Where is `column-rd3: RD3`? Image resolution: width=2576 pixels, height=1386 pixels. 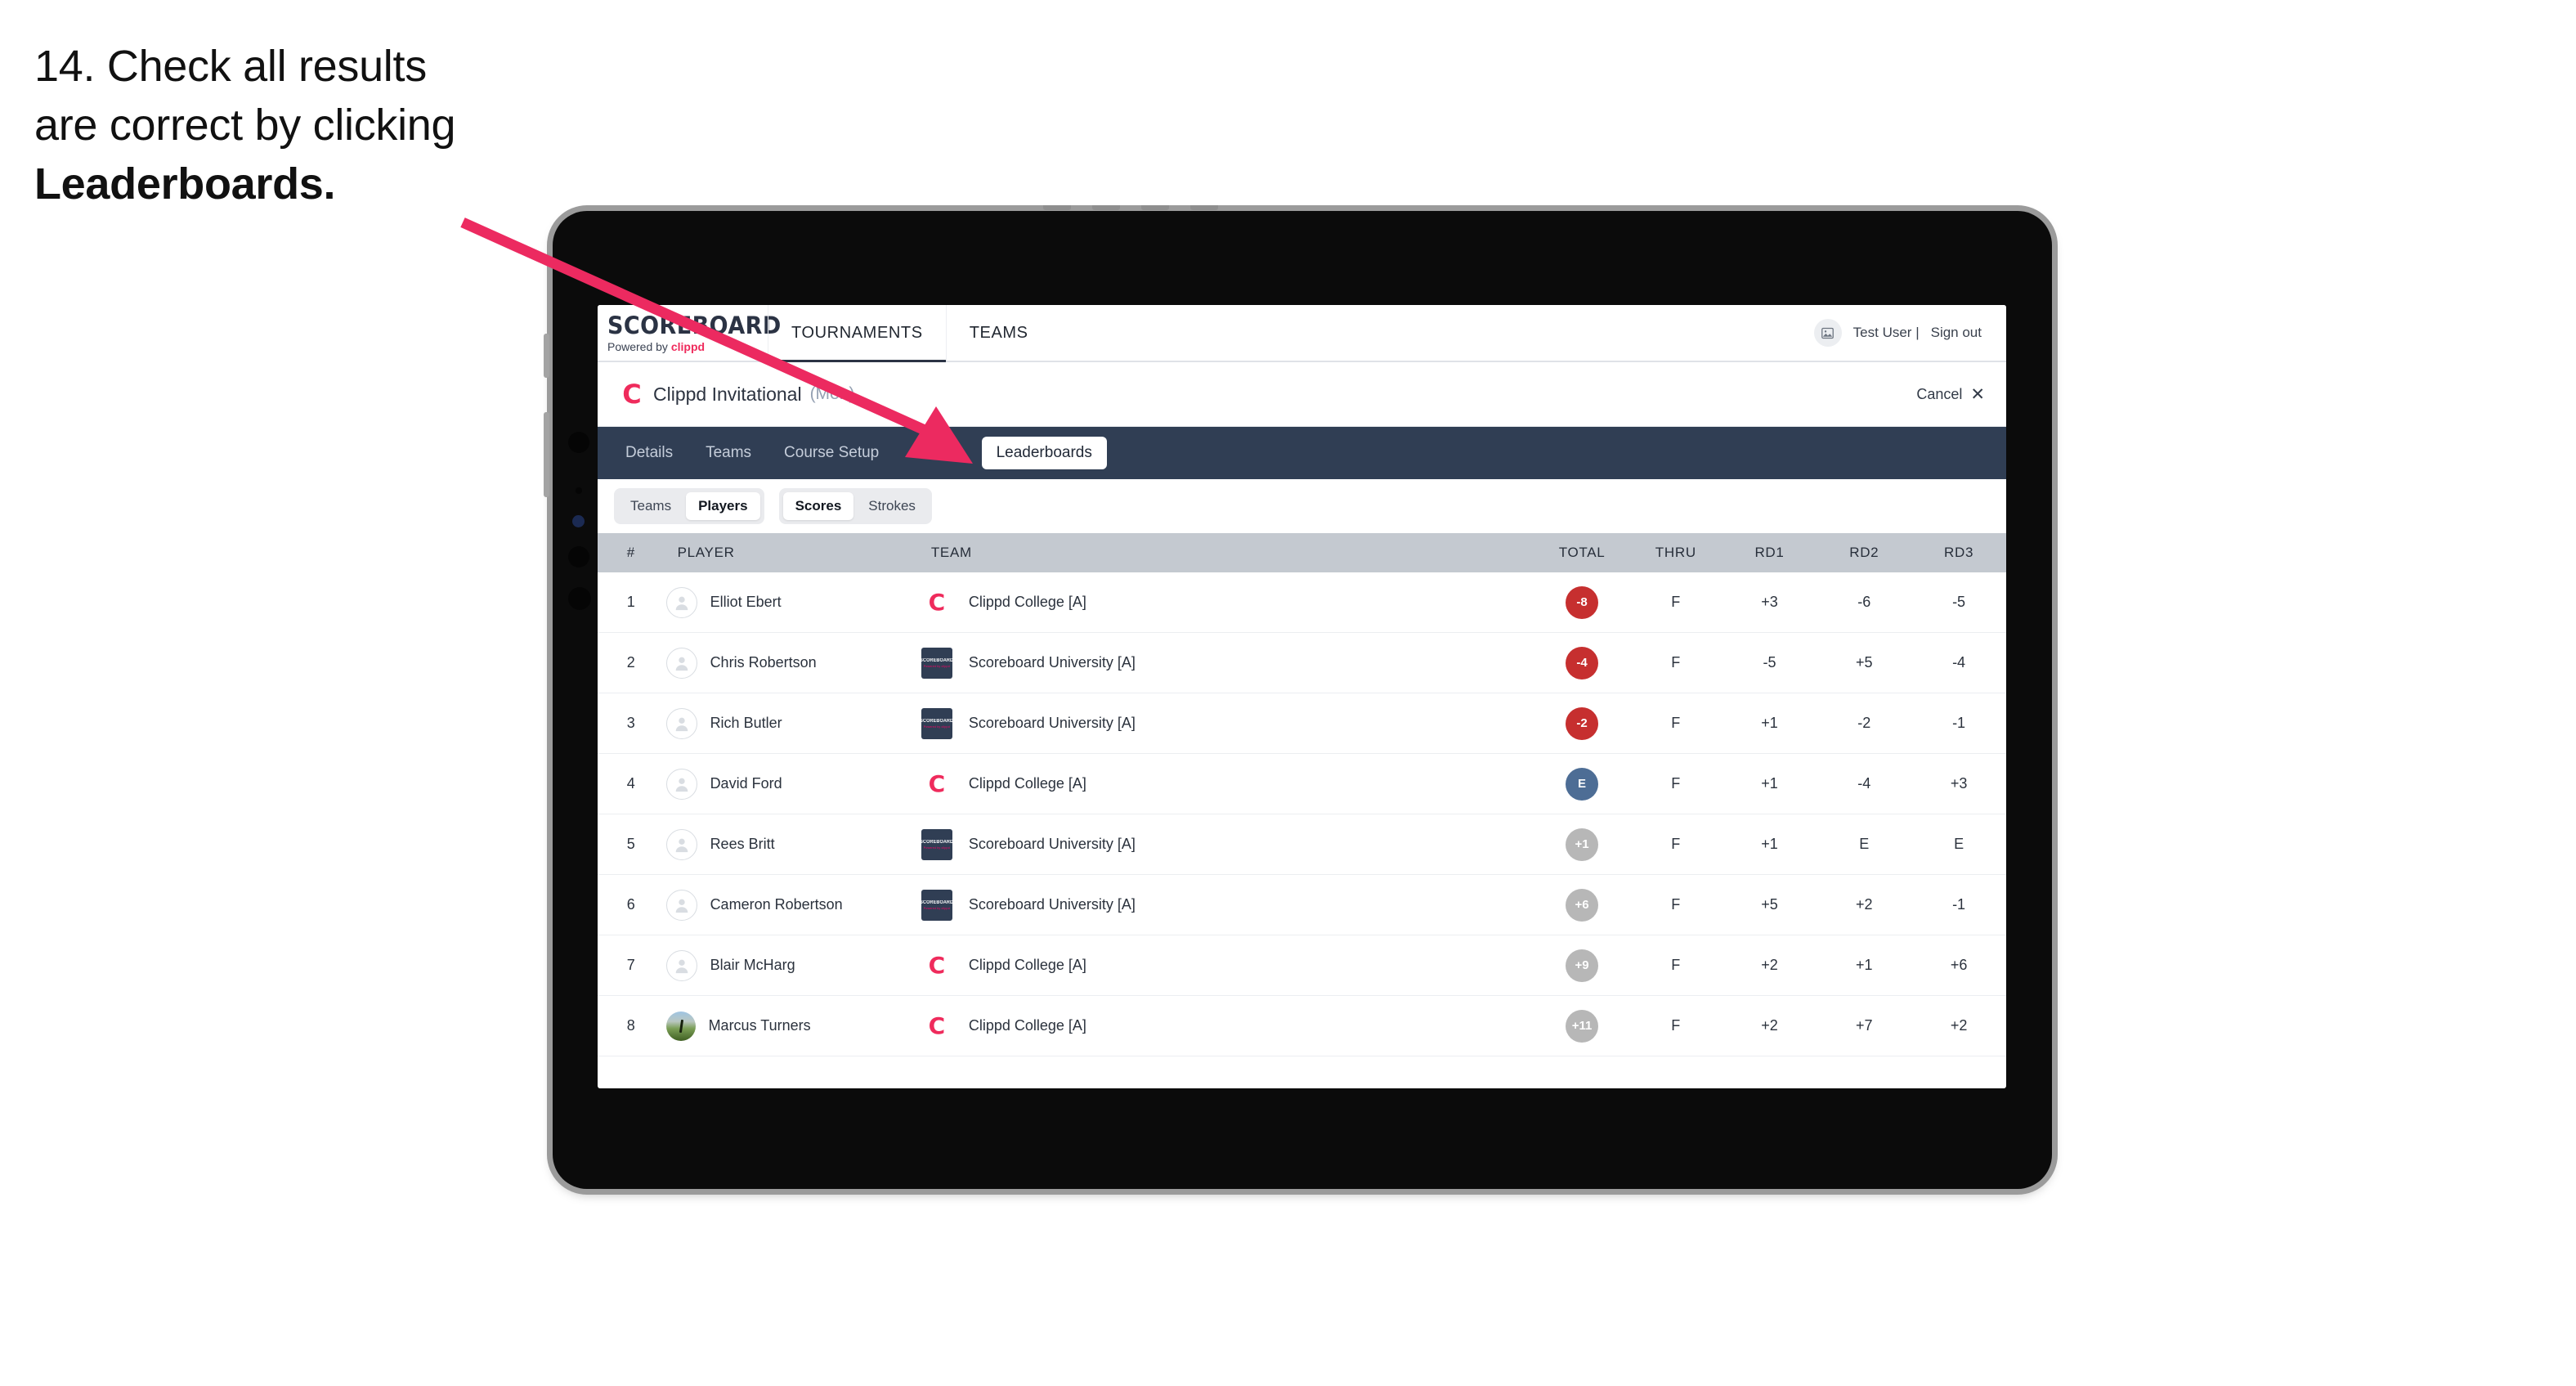 column-rd3: RD3 is located at coordinates (1959, 552).